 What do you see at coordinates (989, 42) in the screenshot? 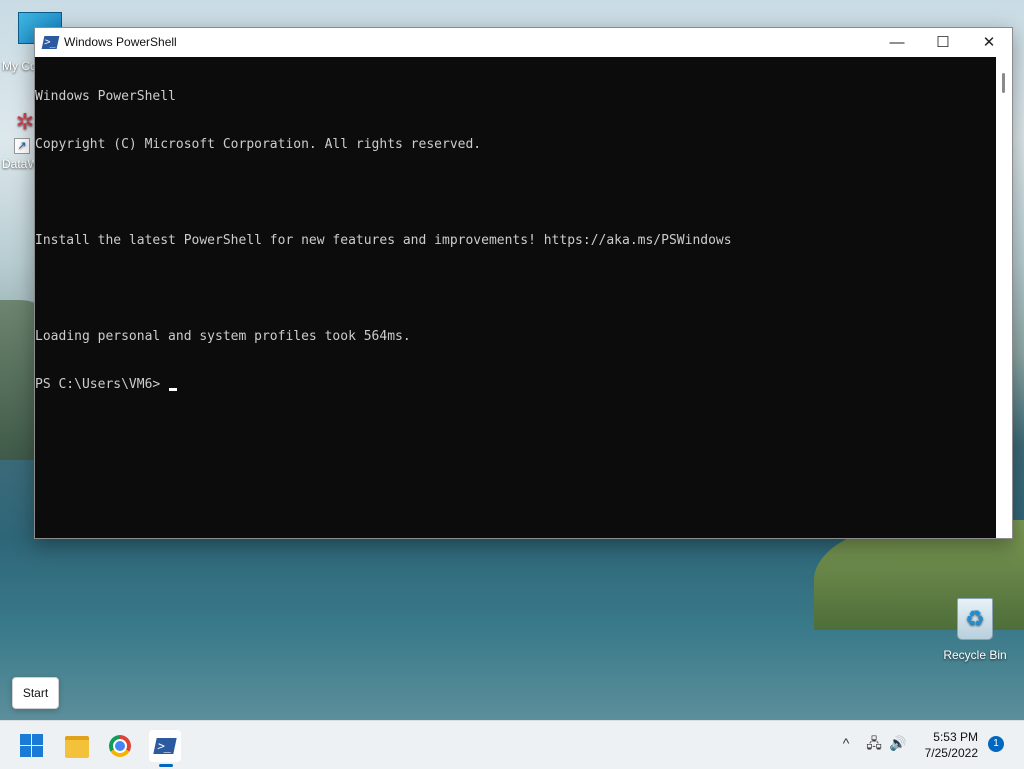
I see `close-button: ✕` at bounding box center [989, 42].